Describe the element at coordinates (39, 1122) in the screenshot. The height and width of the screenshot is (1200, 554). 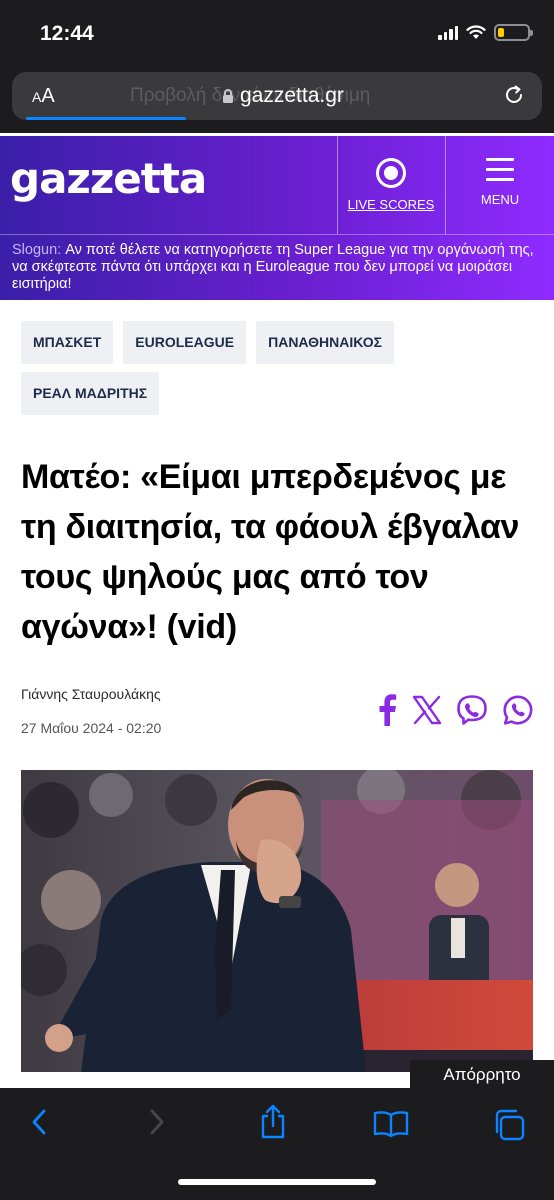
I see `back-icon` at that location.